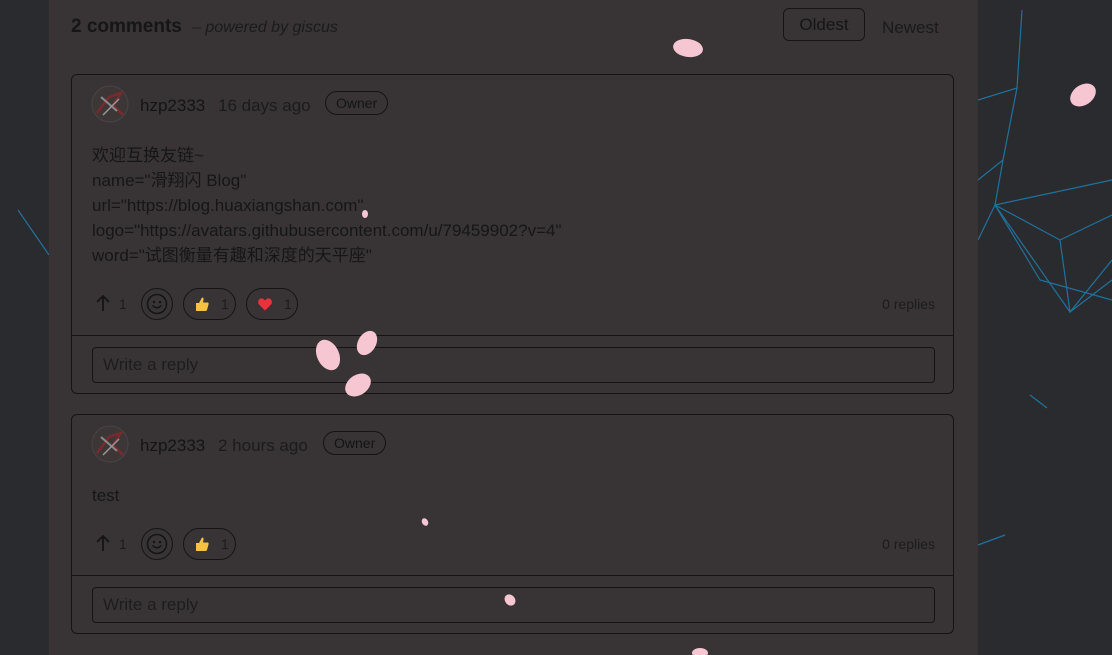 The height and width of the screenshot is (655, 1112). Describe the element at coordinates (824, 24) in the screenshot. I see `sort-oldest-button: Oldest` at that location.